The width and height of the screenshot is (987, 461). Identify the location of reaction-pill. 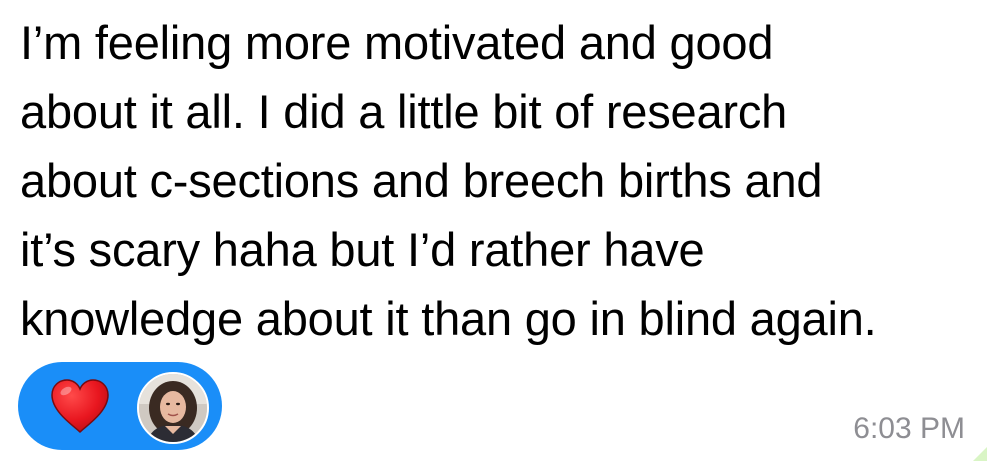
(120, 406).